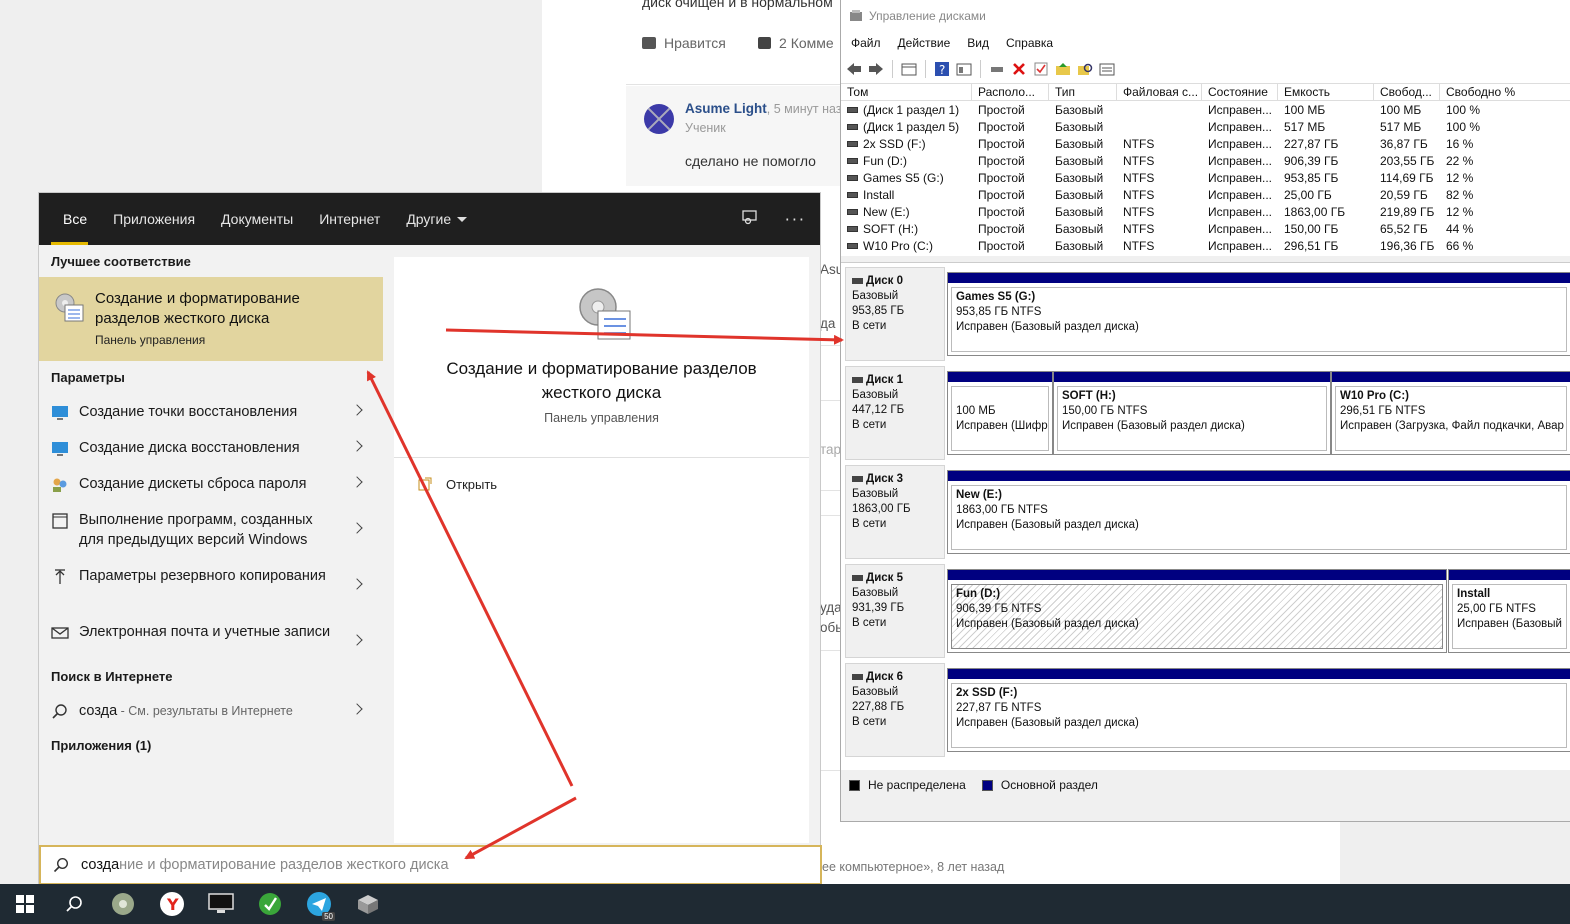 The width and height of the screenshot is (1570, 924). Describe the element at coordinates (987, 785) in the screenshot. I see `legend-swatch` at that location.